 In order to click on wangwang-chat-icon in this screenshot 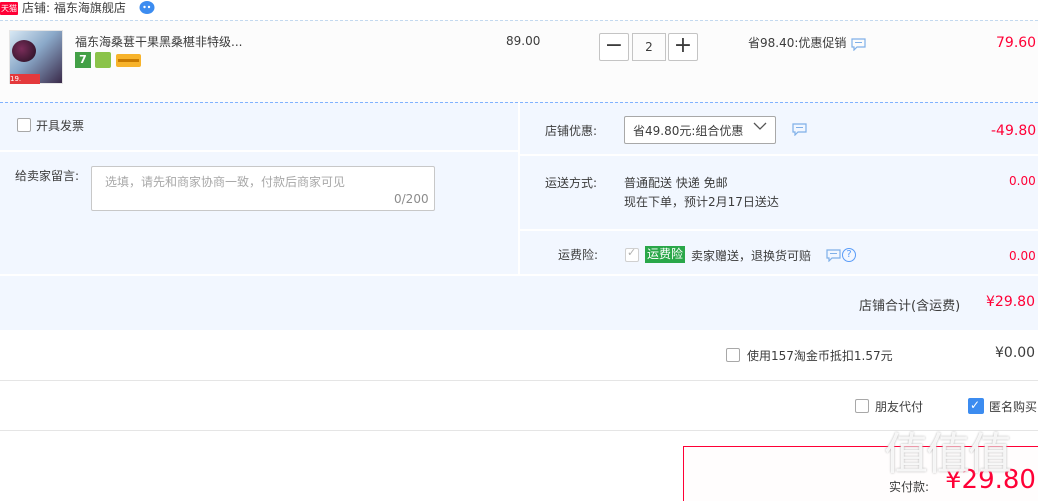, I will do `click(146, 7)`.